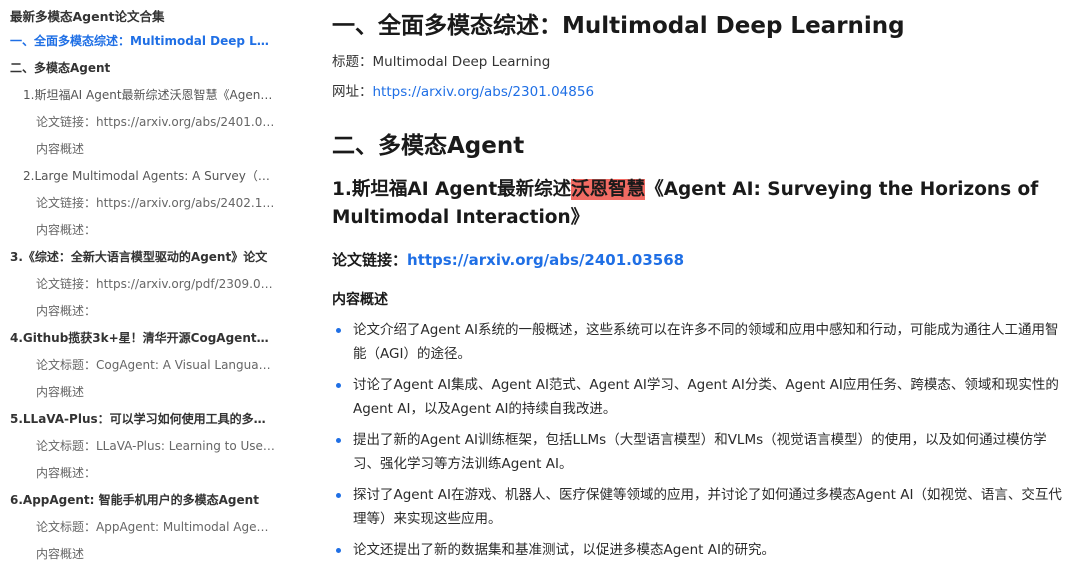 This screenshot has height=568, width=1080. What do you see at coordinates (145, 41) in the screenshot?
I see `outline-item-section1: 一、全面多模态综述：Multimodal Deep Learning` at bounding box center [145, 41].